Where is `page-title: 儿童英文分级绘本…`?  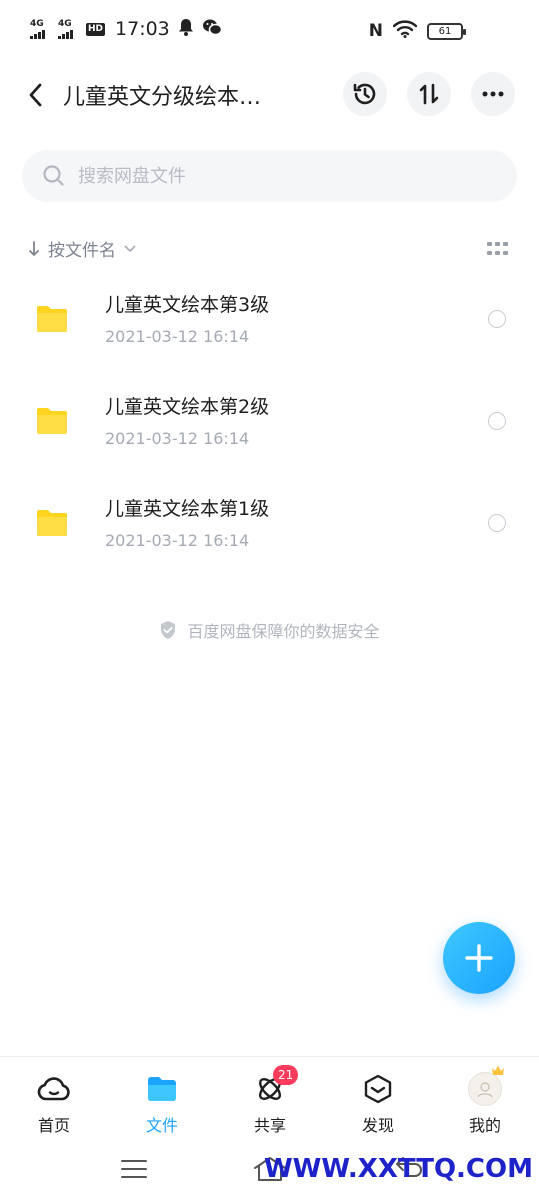
page-title: 儿童英文分级绘本… is located at coordinates (162, 97).